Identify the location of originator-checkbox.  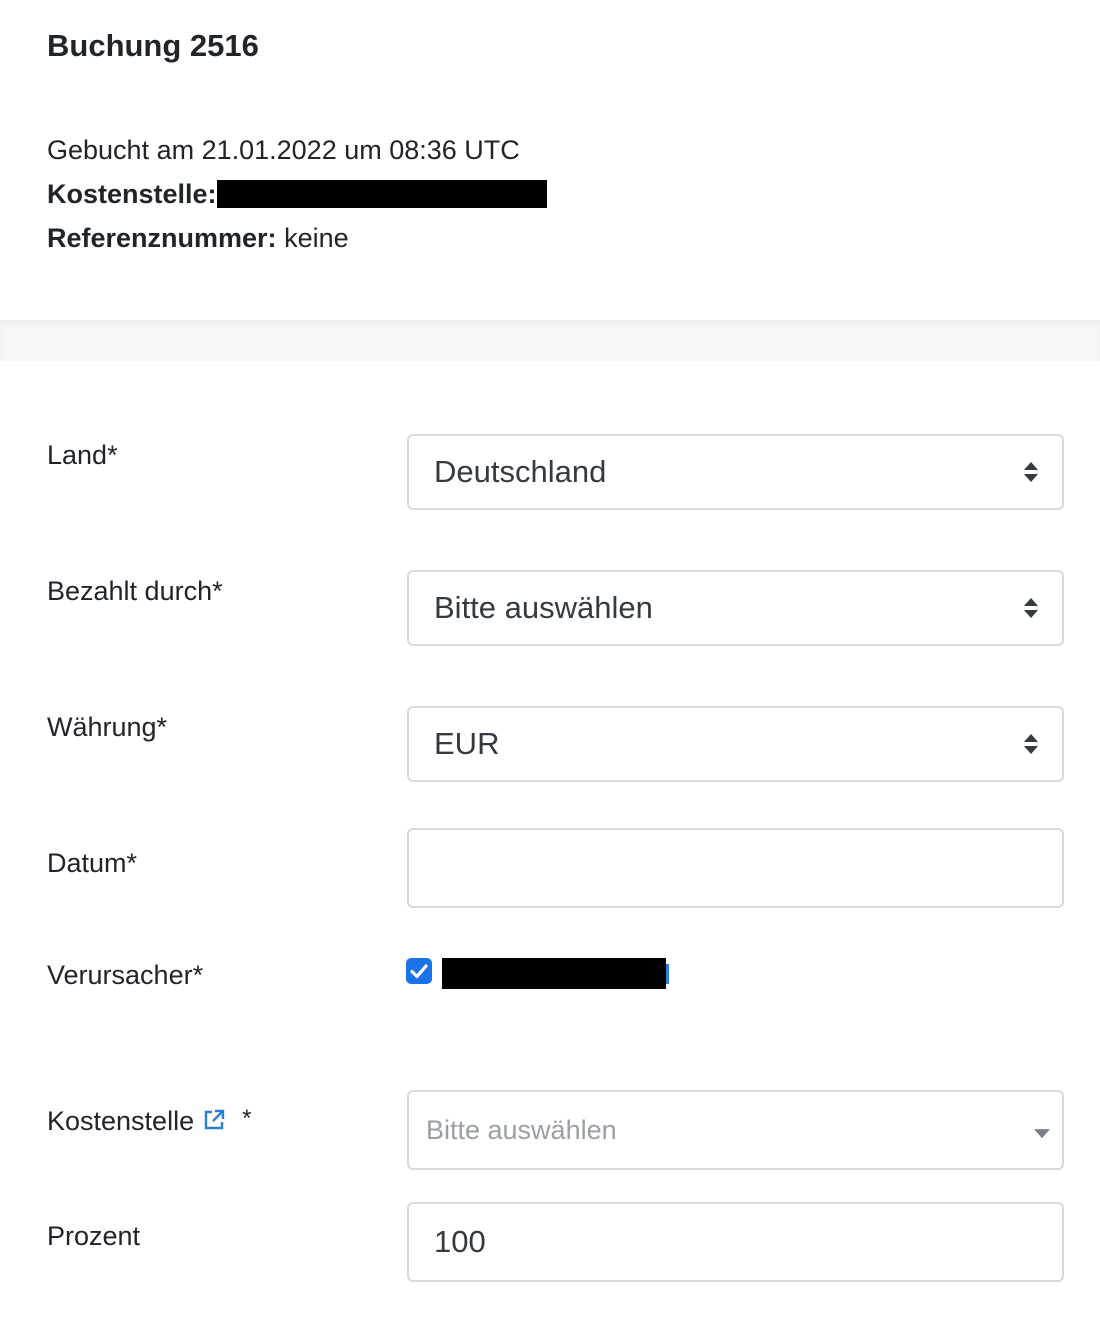
(419, 971).